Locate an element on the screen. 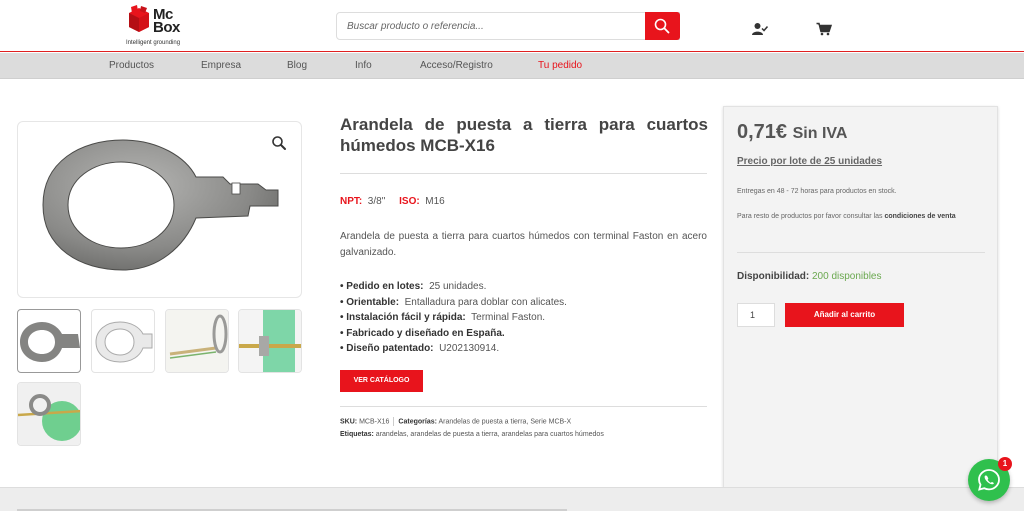  thumb-washer-installed is located at coordinates (270, 341).